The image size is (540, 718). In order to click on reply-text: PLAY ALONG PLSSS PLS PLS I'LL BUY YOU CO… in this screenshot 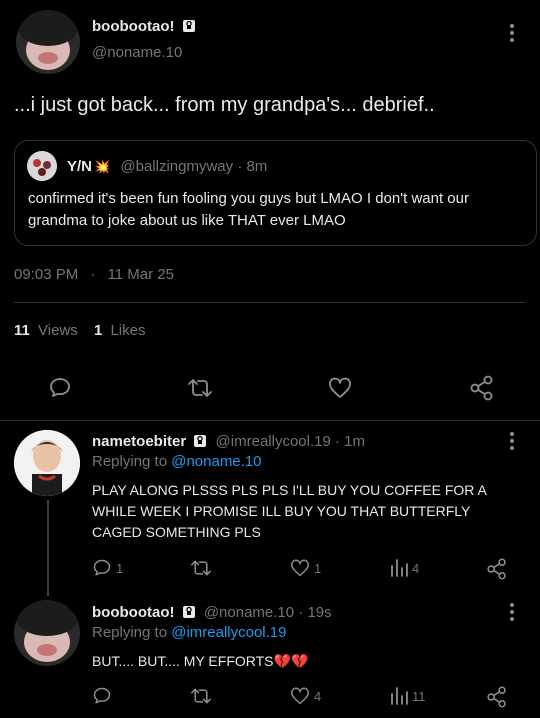, I will do `click(289, 511)`.